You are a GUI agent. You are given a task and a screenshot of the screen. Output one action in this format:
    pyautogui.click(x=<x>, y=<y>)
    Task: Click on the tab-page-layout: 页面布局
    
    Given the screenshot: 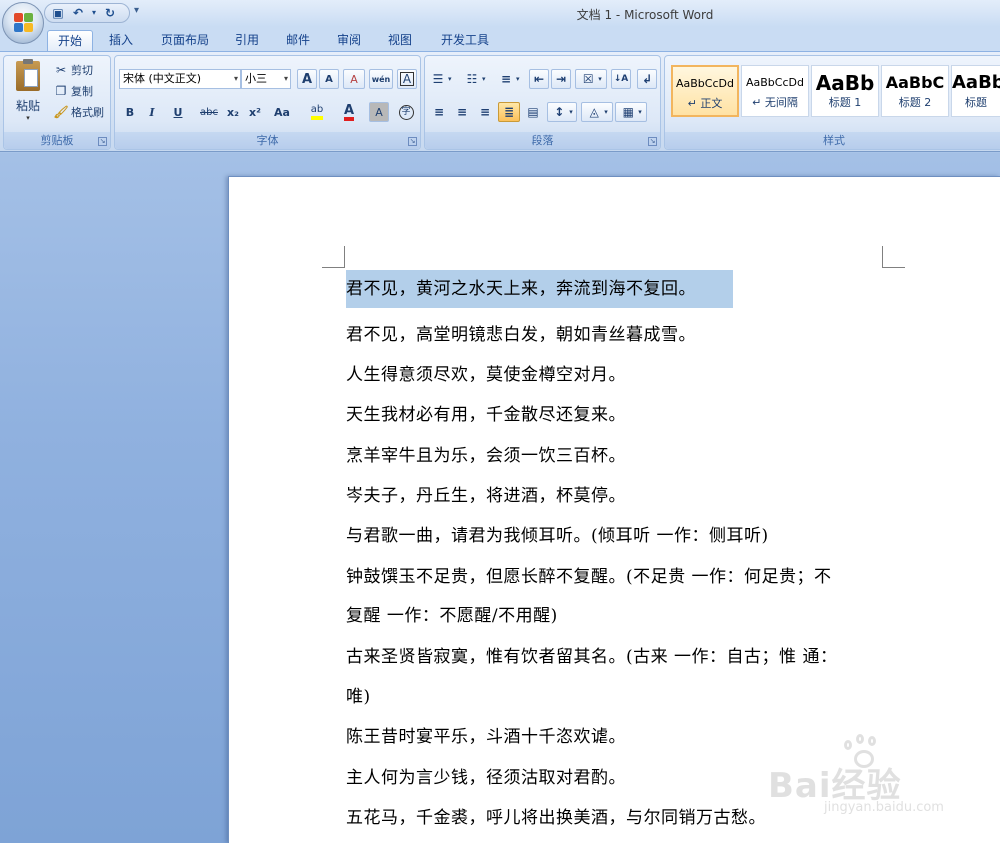 What is the action you would take?
    pyautogui.click(x=185, y=40)
    